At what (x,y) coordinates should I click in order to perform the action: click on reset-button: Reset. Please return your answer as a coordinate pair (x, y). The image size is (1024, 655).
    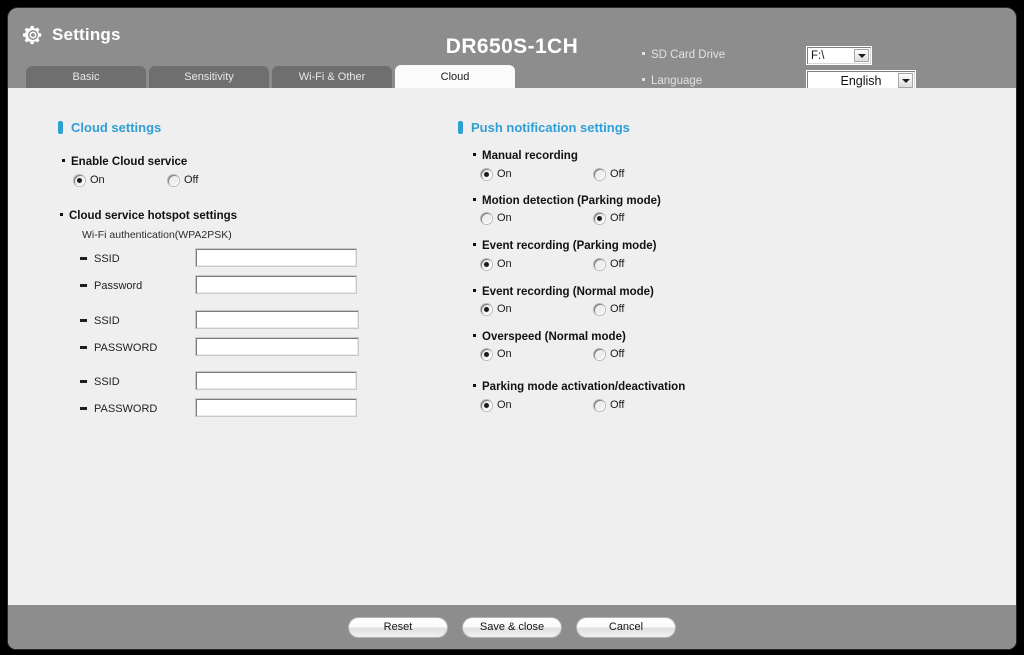
    Looking at the image, I should click on (398, 627).